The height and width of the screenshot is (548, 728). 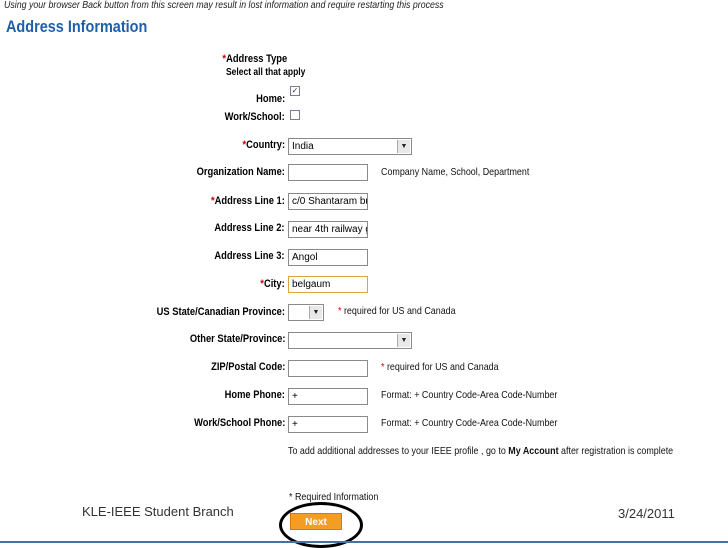 I want to click on address-line2-input: near 4th railway gate, so click(x=328, y=229).